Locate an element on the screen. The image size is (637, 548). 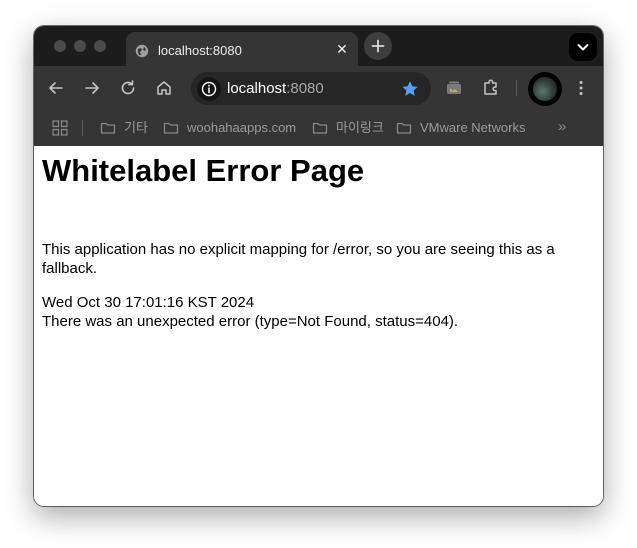
toolbar-divider is located at coordinates (516, 88).